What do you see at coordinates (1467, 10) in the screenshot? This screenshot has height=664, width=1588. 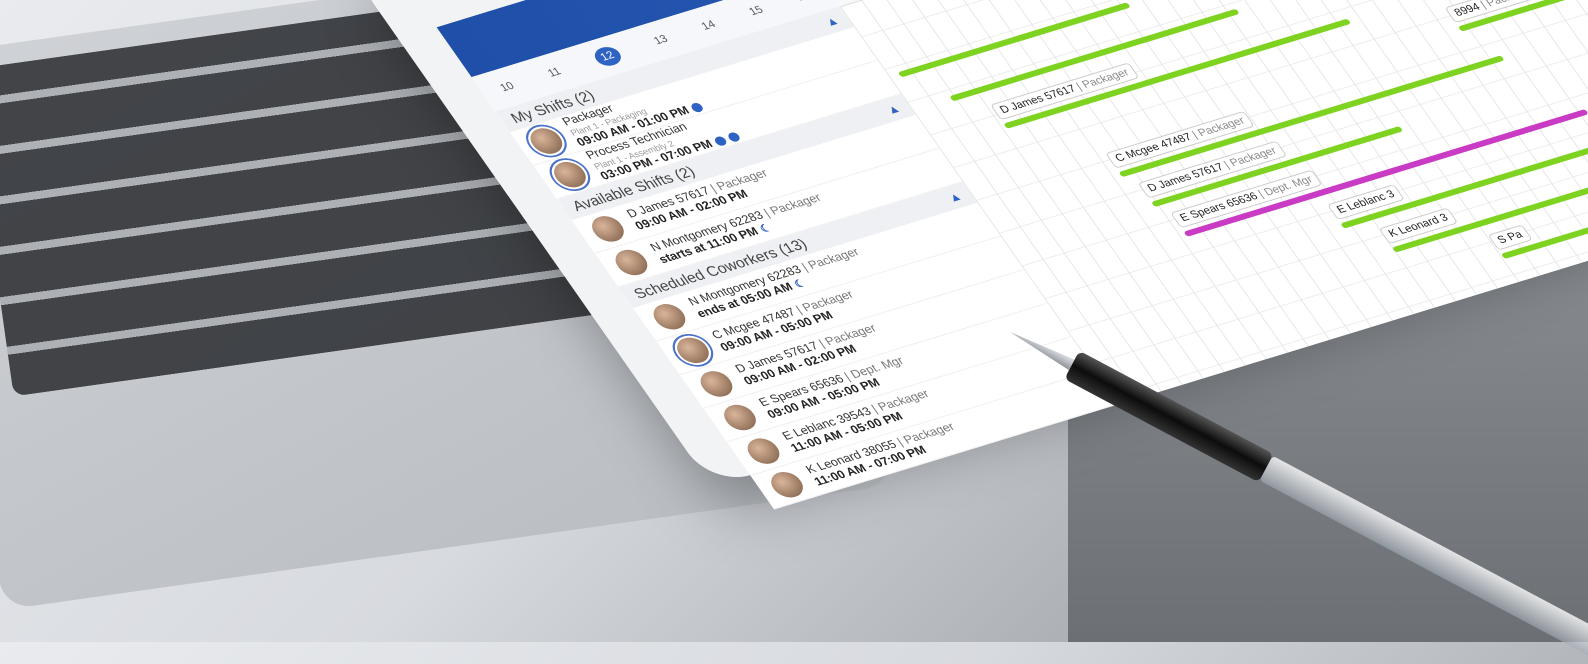 I see `employee-name: 8994` at bounding box center [1467, 10].